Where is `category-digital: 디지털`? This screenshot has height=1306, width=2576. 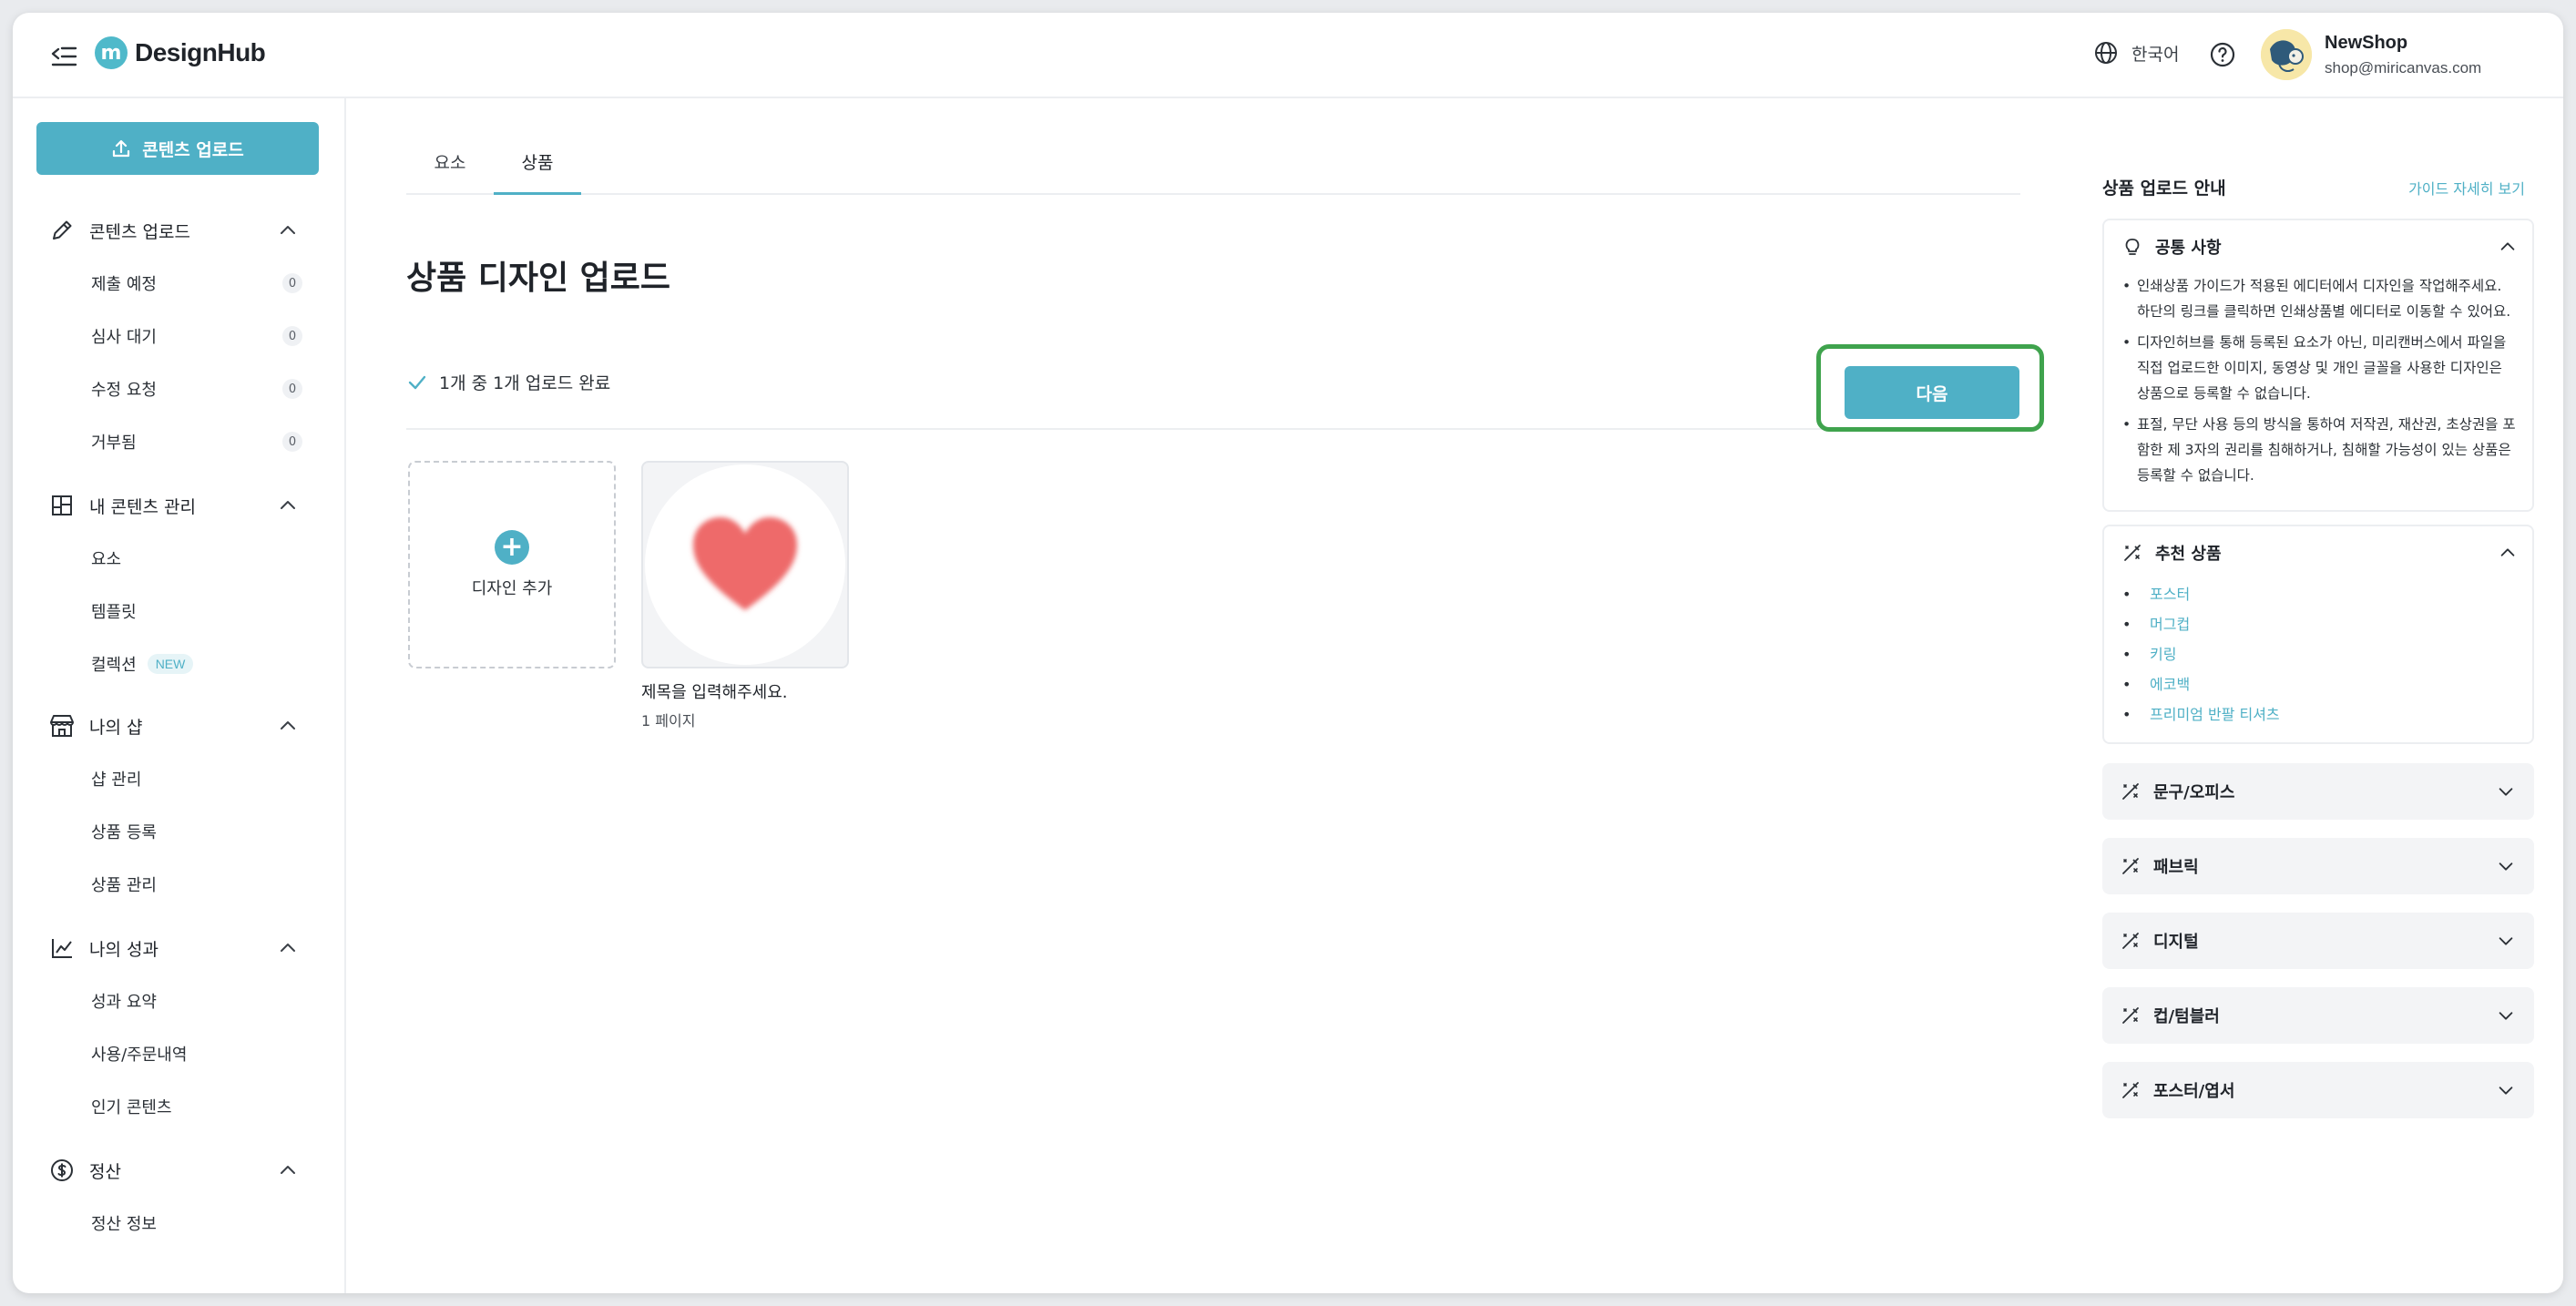 category-digital: 디지털 is located at coordinates (2318, 941).